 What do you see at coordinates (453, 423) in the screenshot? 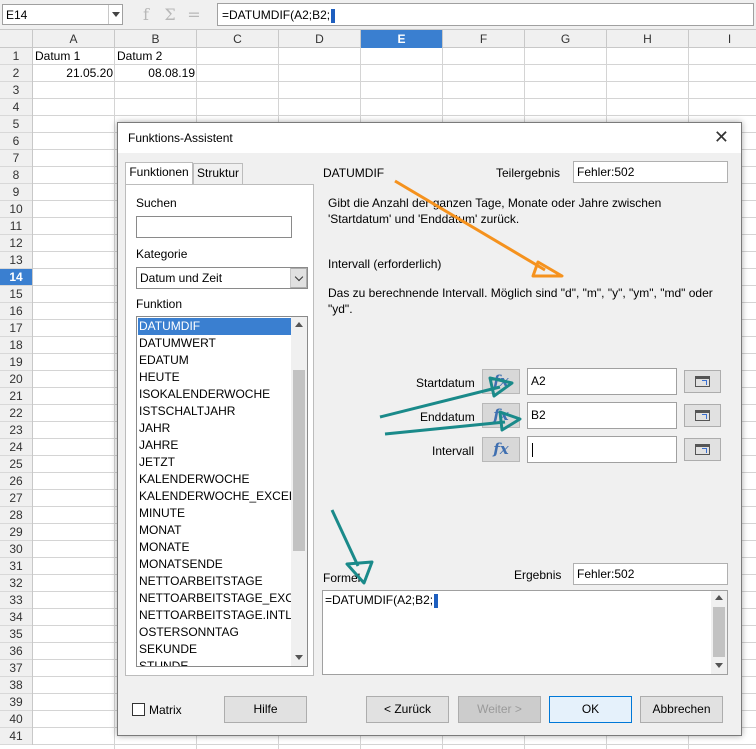
I see `teal-arrow-enddatum` at bounding box center [453, 423].